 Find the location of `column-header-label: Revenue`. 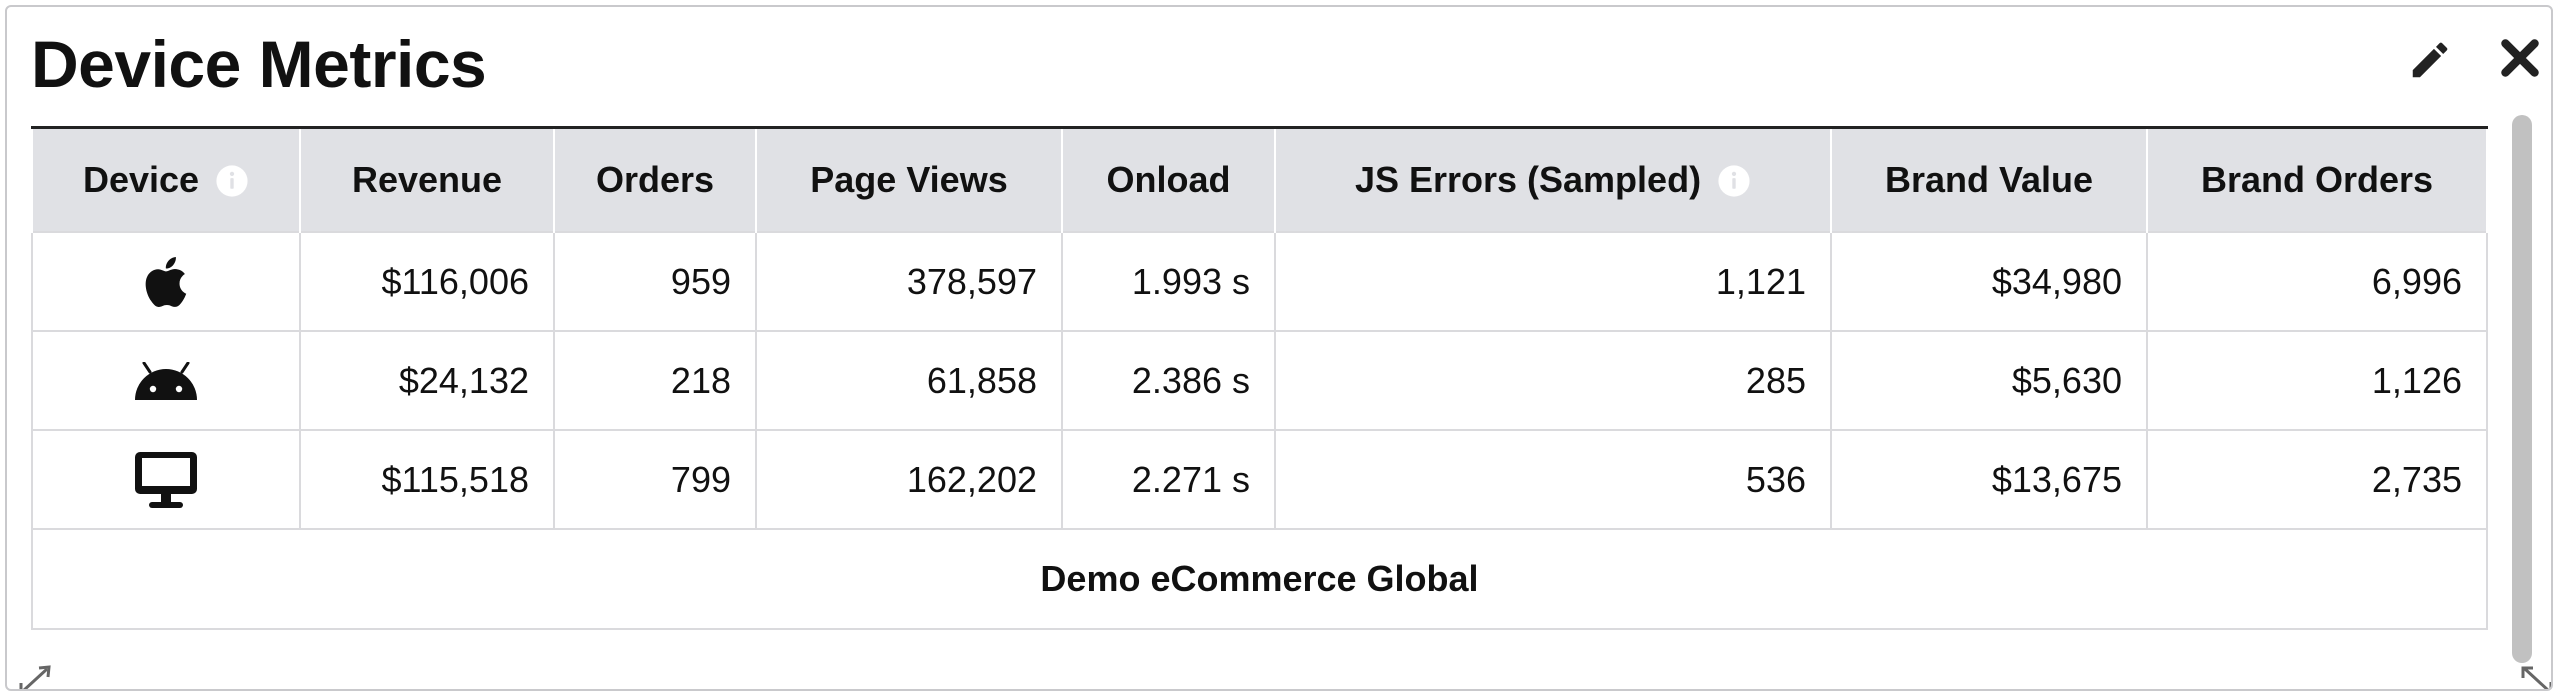

column-header-label: Revenue is located at coordinates (427, 179).